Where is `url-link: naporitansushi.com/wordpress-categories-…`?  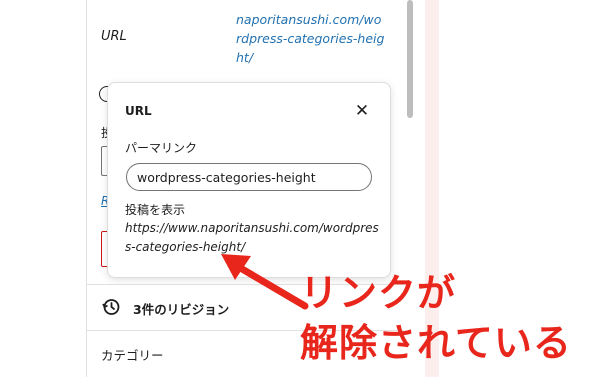
url-link: naporitansushi.com/wordpress-categories-… is located at coordinates (311, 38).